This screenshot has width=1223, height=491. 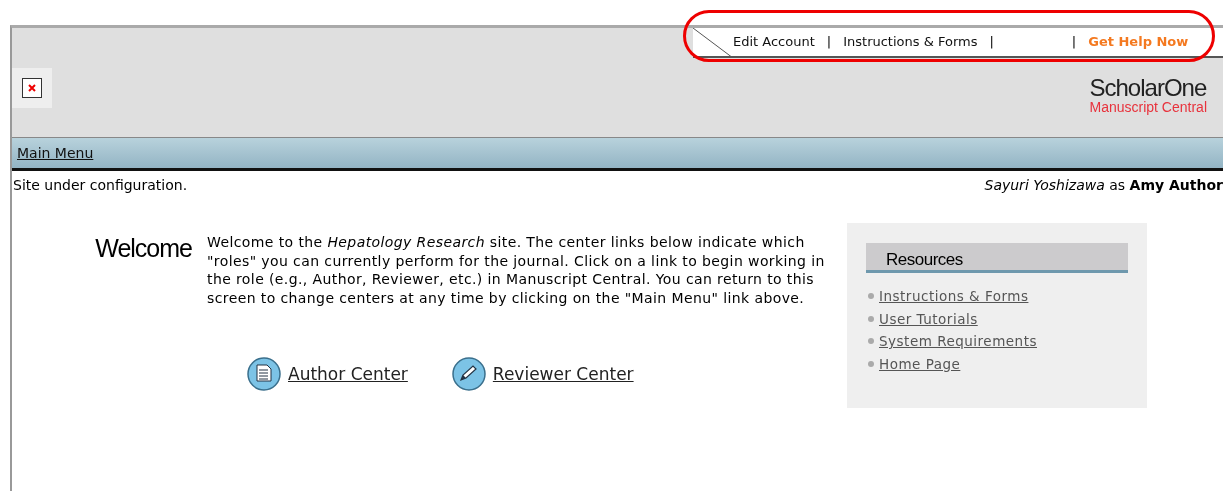 I want to click on resource-link: User Tutorials, so click(x=928, y=318).